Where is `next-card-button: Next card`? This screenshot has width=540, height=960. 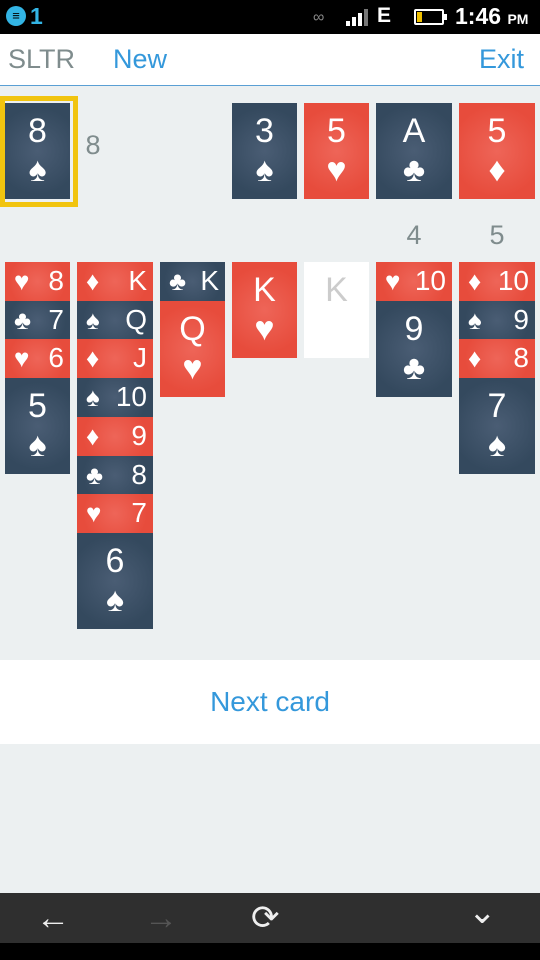
next-card-button: Next card is located at coordinates (270, 702).